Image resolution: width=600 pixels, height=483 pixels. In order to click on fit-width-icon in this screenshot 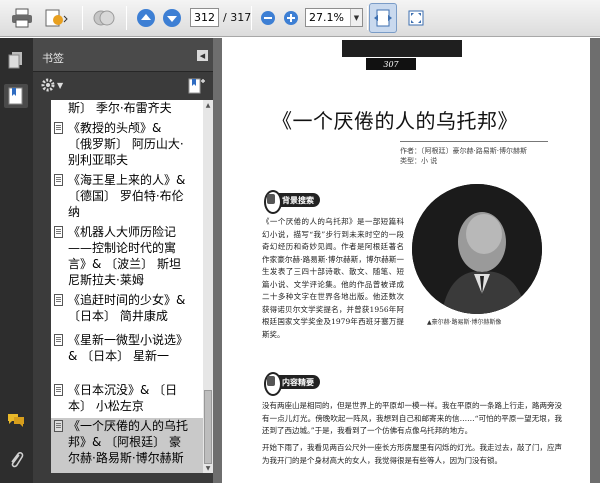, I will do `click(383, 18)`.